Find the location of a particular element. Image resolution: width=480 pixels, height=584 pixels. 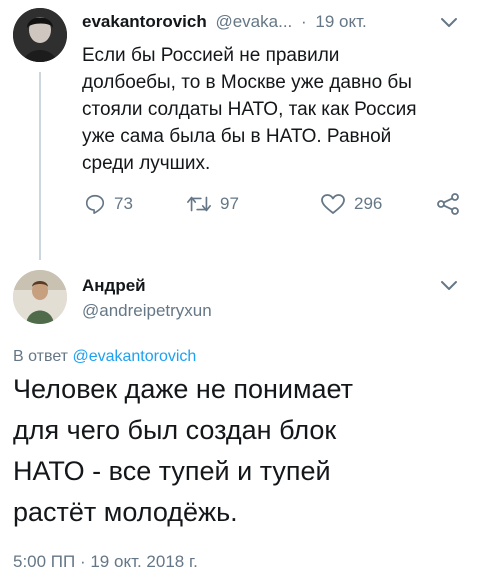

share-action is located at coordinates (448, 204).